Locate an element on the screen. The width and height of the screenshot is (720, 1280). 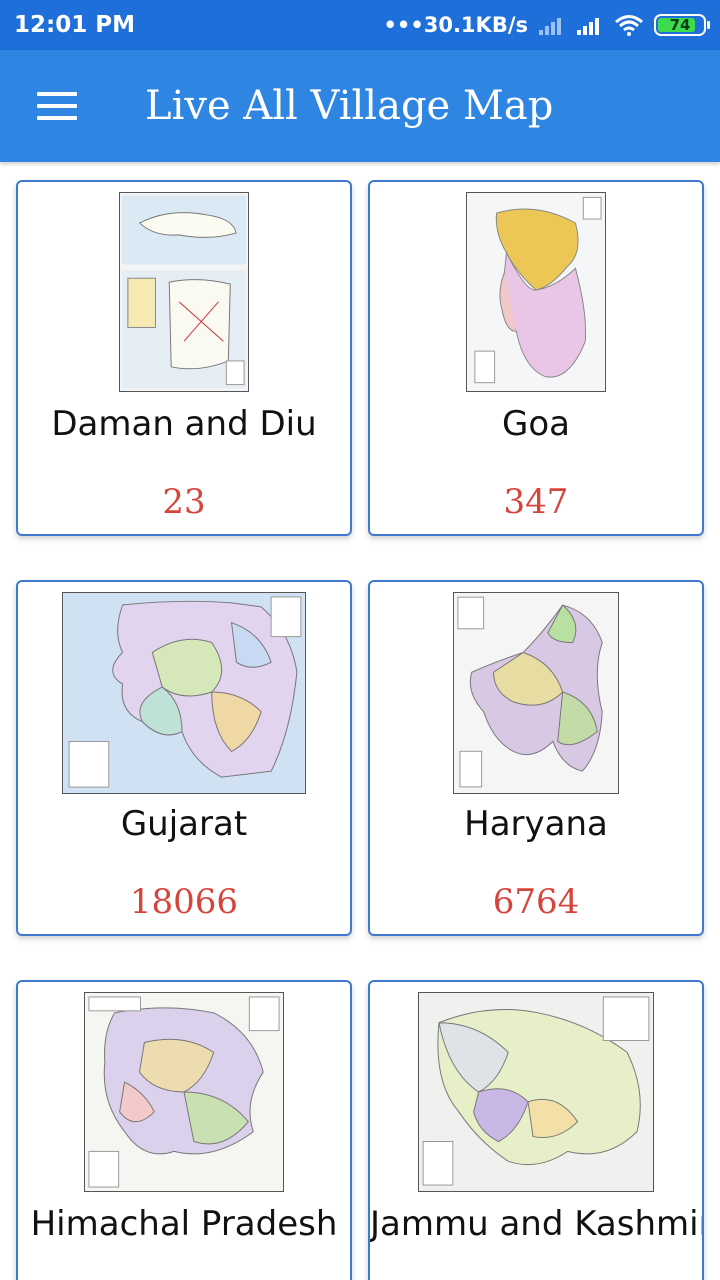
status-icons: •••30.1KB/s 74 is located at coordinates (546, 25).